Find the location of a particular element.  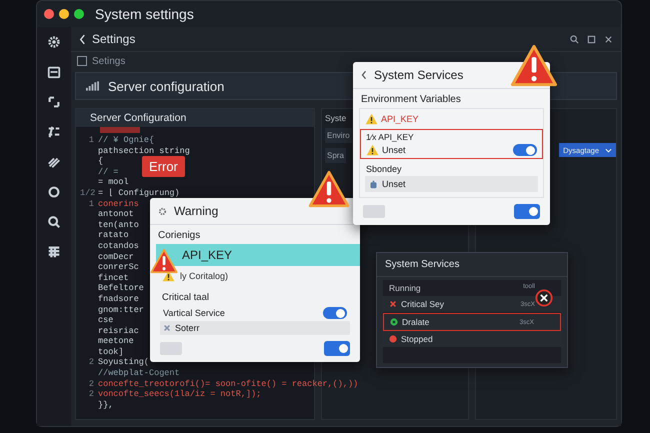

maximize-button is located at coordinates (79, 14).